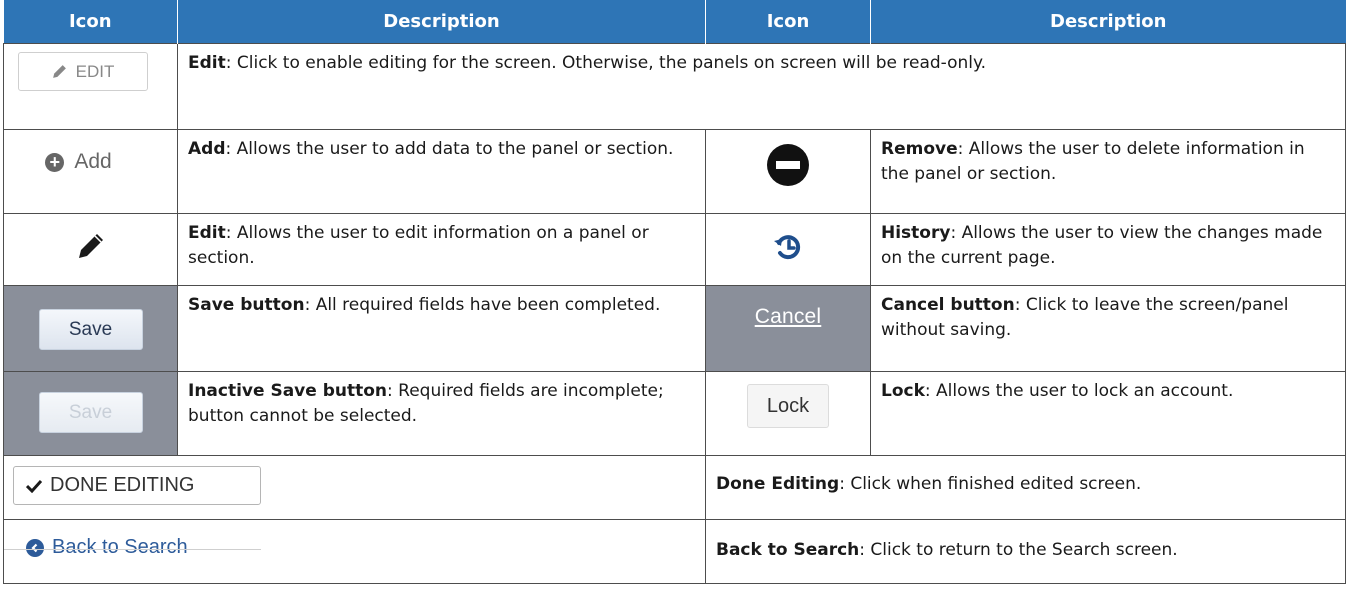  I want to click on term: Add, so click(207, 149).